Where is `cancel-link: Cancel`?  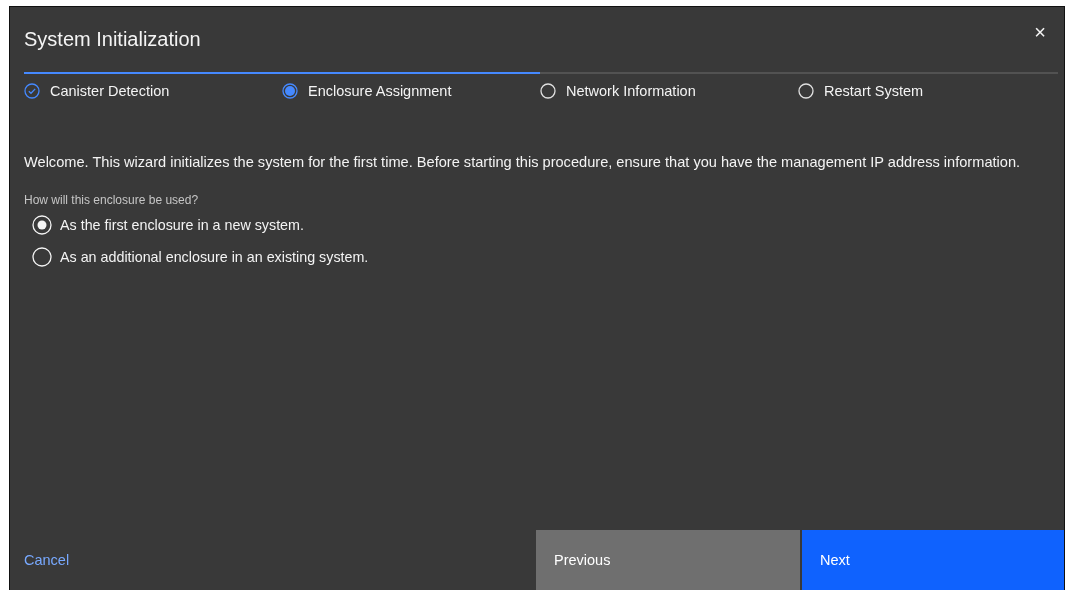
cancel-link: Cancel is located at coordinates (47, 560).